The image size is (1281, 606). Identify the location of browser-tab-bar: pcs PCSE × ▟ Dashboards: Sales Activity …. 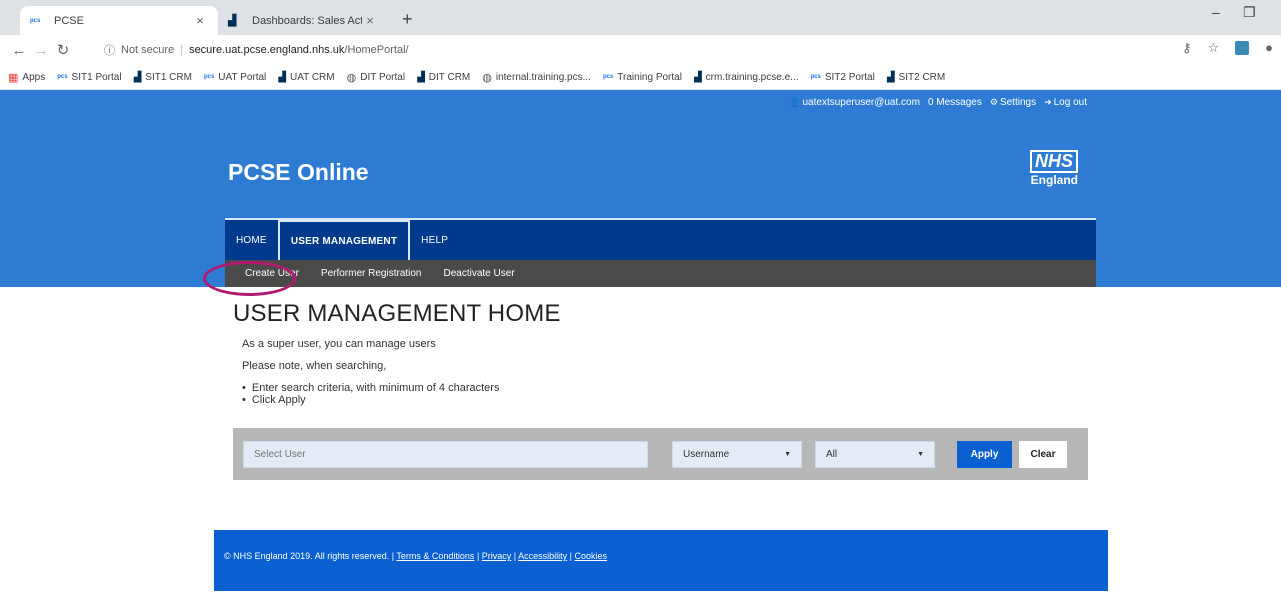
(640, 17).